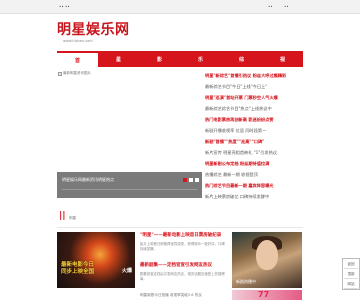 Image resolution: width=360 pixels, height=300 pixels. Describe the element at coordinates (159, 59) in the screenshot. I see `nav-item-movies: 影` at that location.